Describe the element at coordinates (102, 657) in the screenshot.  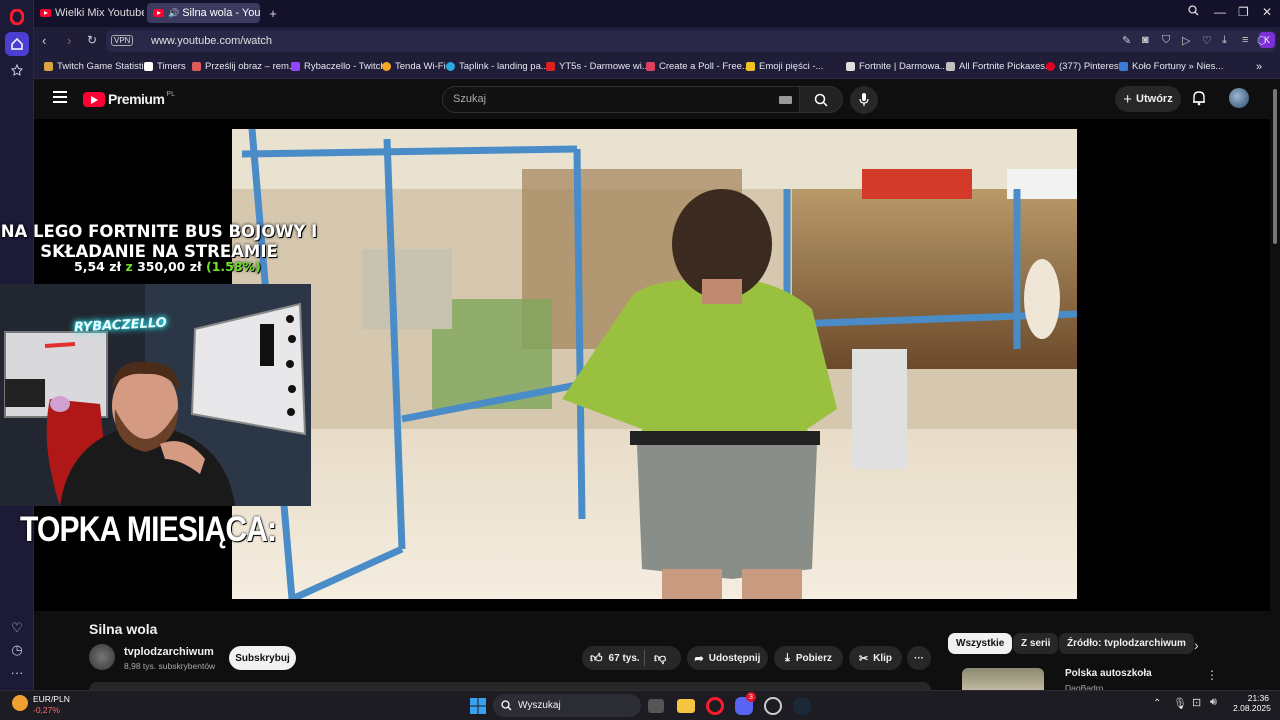
I see `channel-avatar` at that location.